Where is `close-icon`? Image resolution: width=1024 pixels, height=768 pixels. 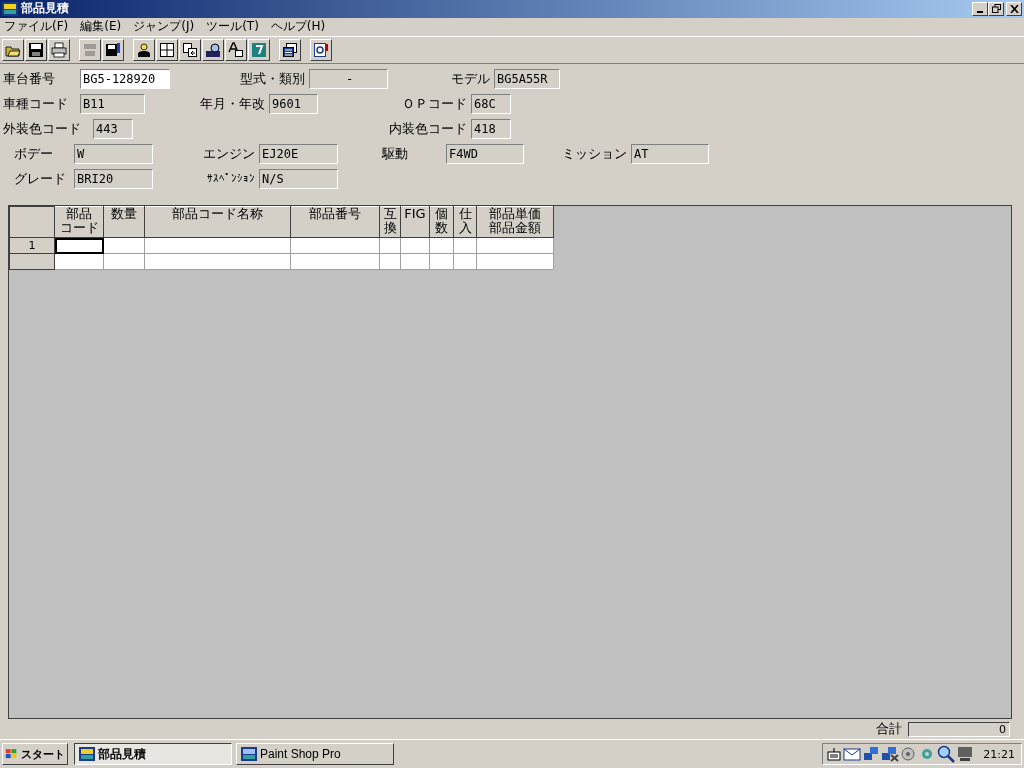 close-icon is located at coordinates (1014, 8).